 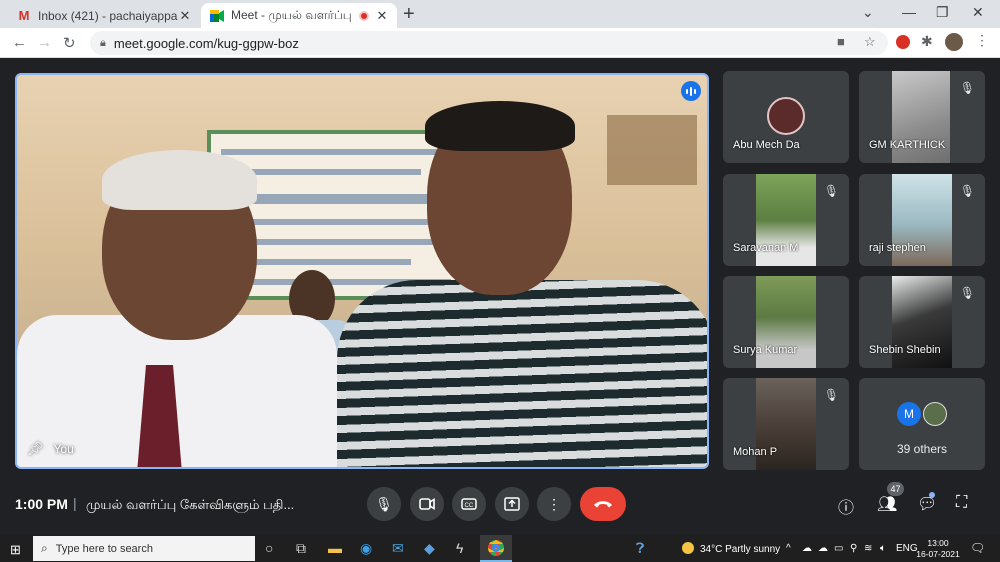 I want to click on bookmark-star-icon: ☆, so click(x=870, y=42).